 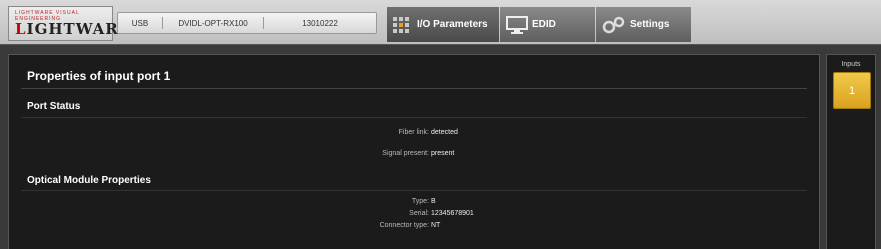 I want to click on tab-edid-label: EDID, so click(x=544, y=24).